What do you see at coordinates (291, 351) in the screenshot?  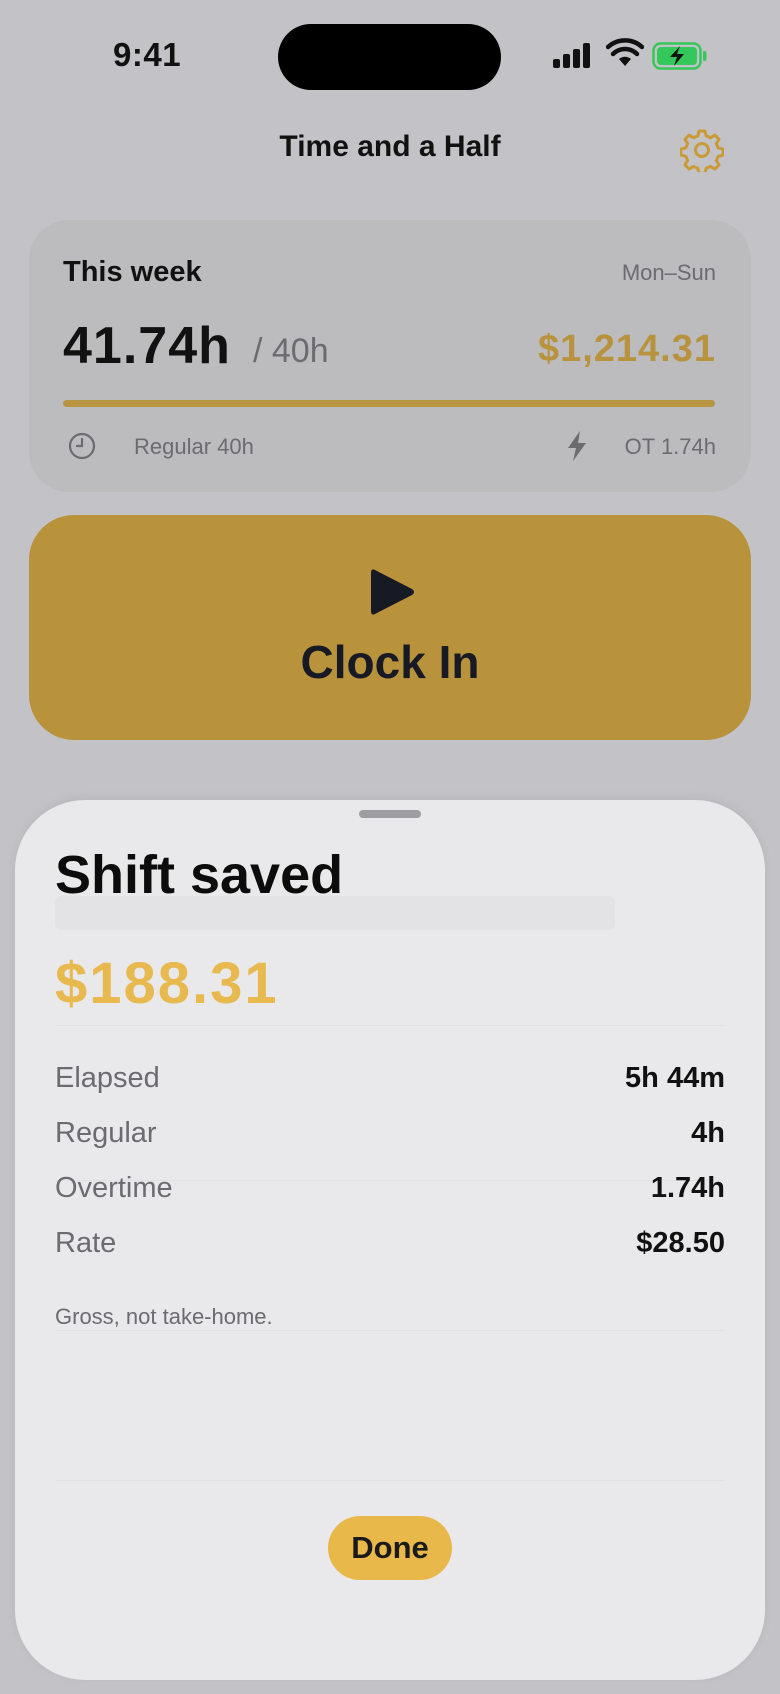 I see `week-hours-target: / 40h` at bounding box center [291, 351].